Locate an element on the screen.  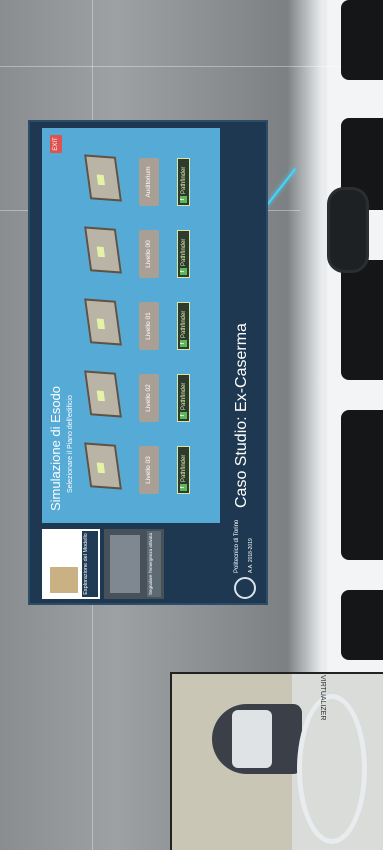
university-block: Politecnico di Torino A.A. 2018-2019 is located at coordinates (247, 556).